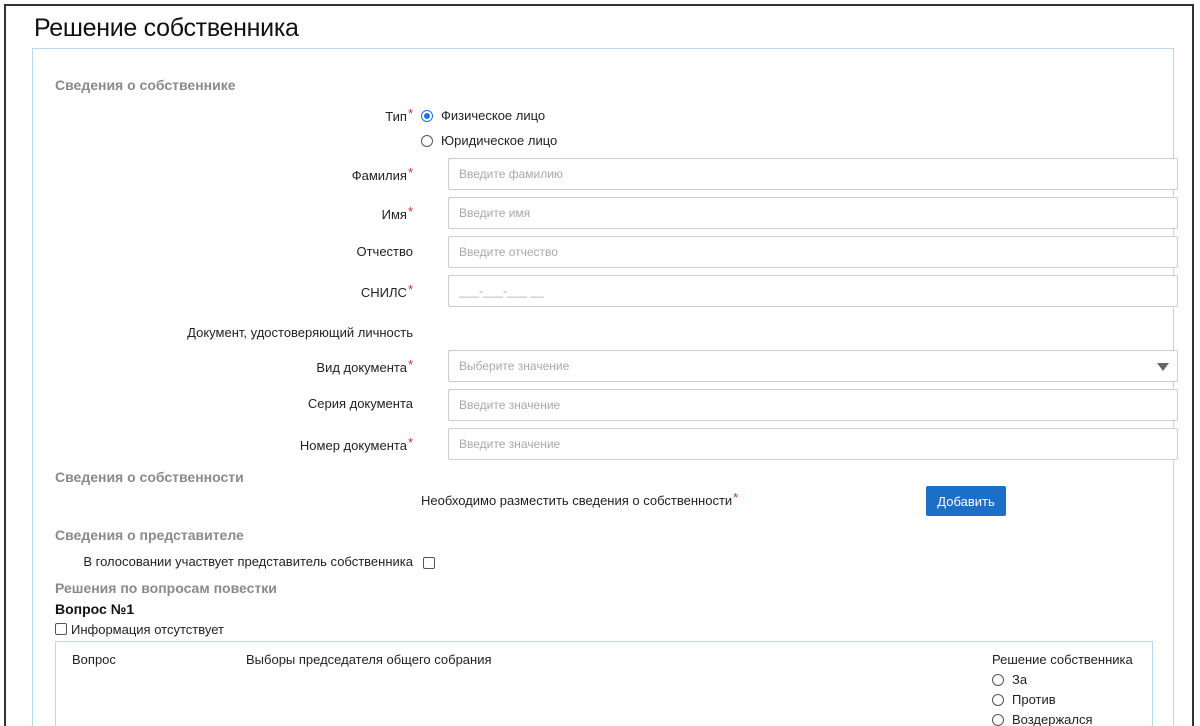 This screenshot has width=1200, height=726. What do you see at coordinates (998, 699) in the screenshot?
I see `radio-against` at bounding box center [998, 699].